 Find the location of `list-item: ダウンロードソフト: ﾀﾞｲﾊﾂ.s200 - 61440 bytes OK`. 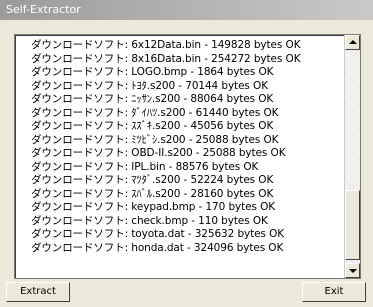

list-item: ダウンロードソフト: ﾀﾞｲﾊﾂ.s200 - 61440 bytes OK is located at coordinates (155, 112).